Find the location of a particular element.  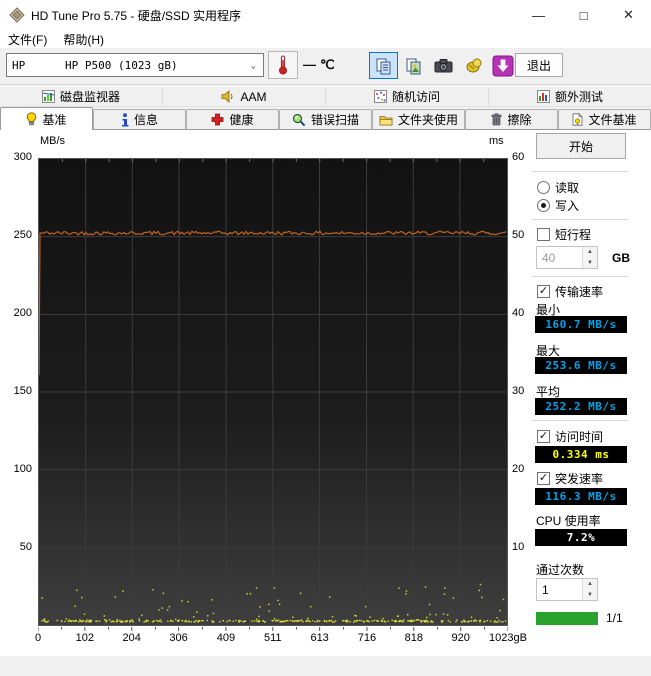

tab-erase: 擦除 is located at coordinates (511, 119).